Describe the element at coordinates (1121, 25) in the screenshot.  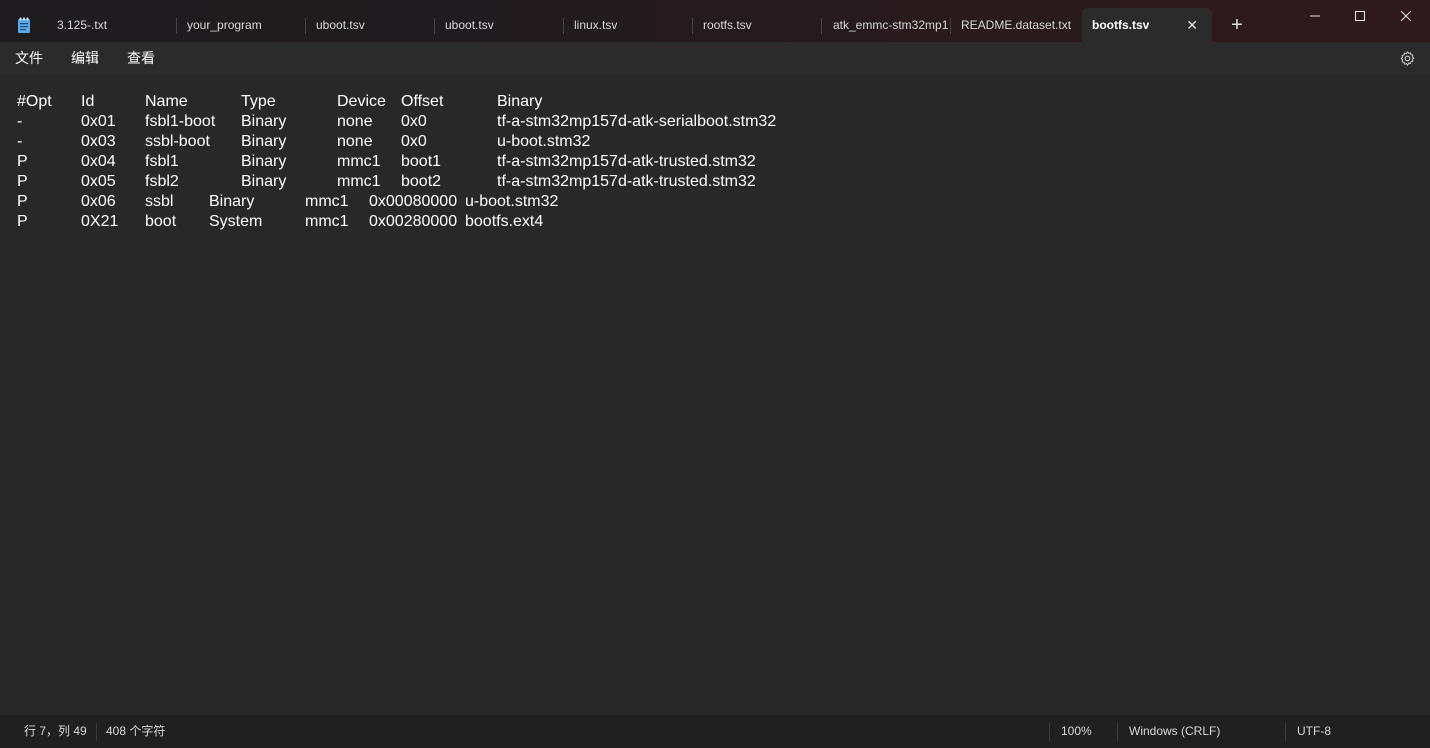
I see `tab-label: bootfs.tsv` at that location.